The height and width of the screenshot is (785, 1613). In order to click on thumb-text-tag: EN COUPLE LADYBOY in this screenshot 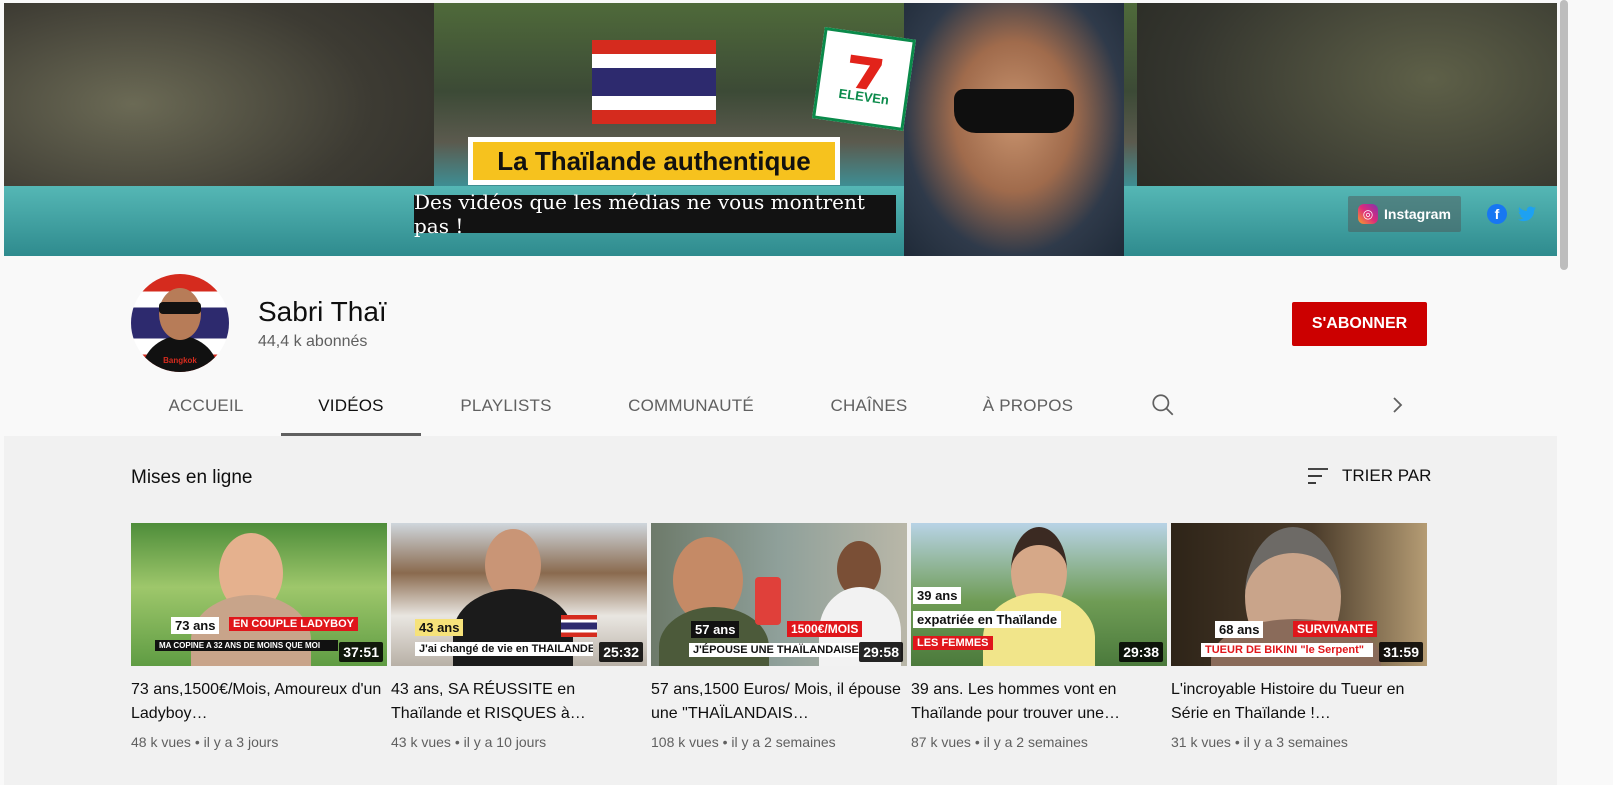, I will do `click(294, 624)`.